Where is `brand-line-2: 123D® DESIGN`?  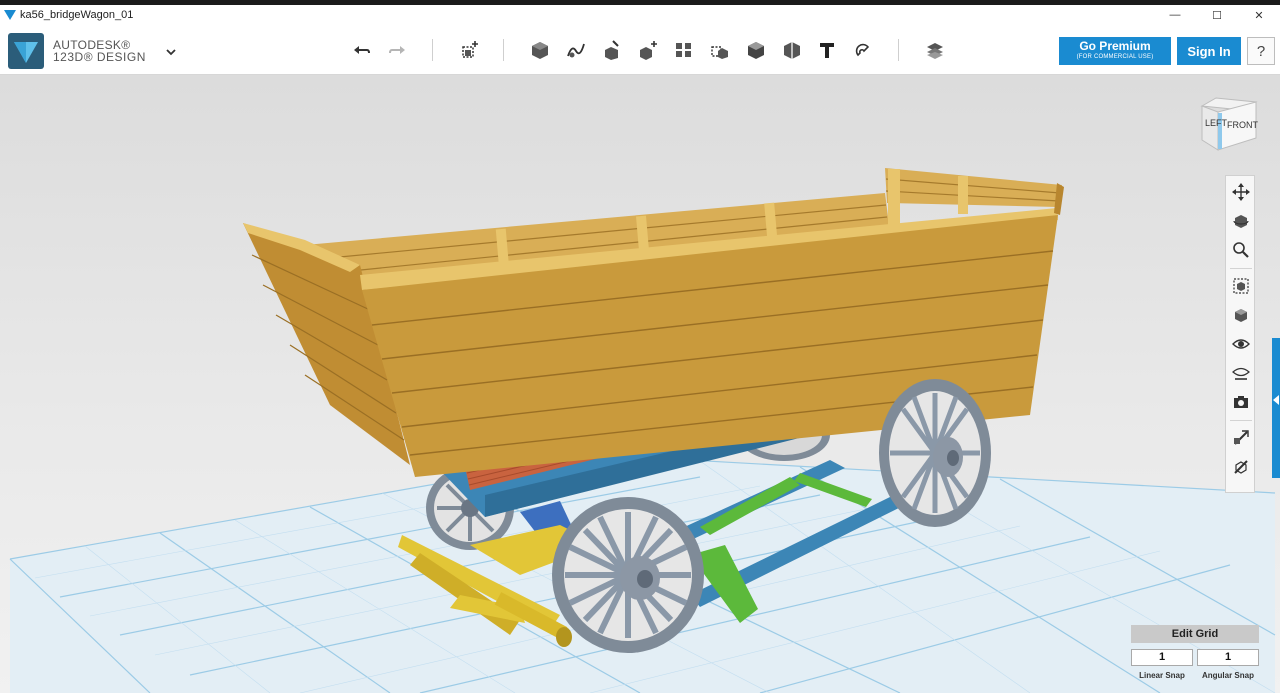 brand-line-2: 123D® DESIGN is located at coordinates (99, 57).